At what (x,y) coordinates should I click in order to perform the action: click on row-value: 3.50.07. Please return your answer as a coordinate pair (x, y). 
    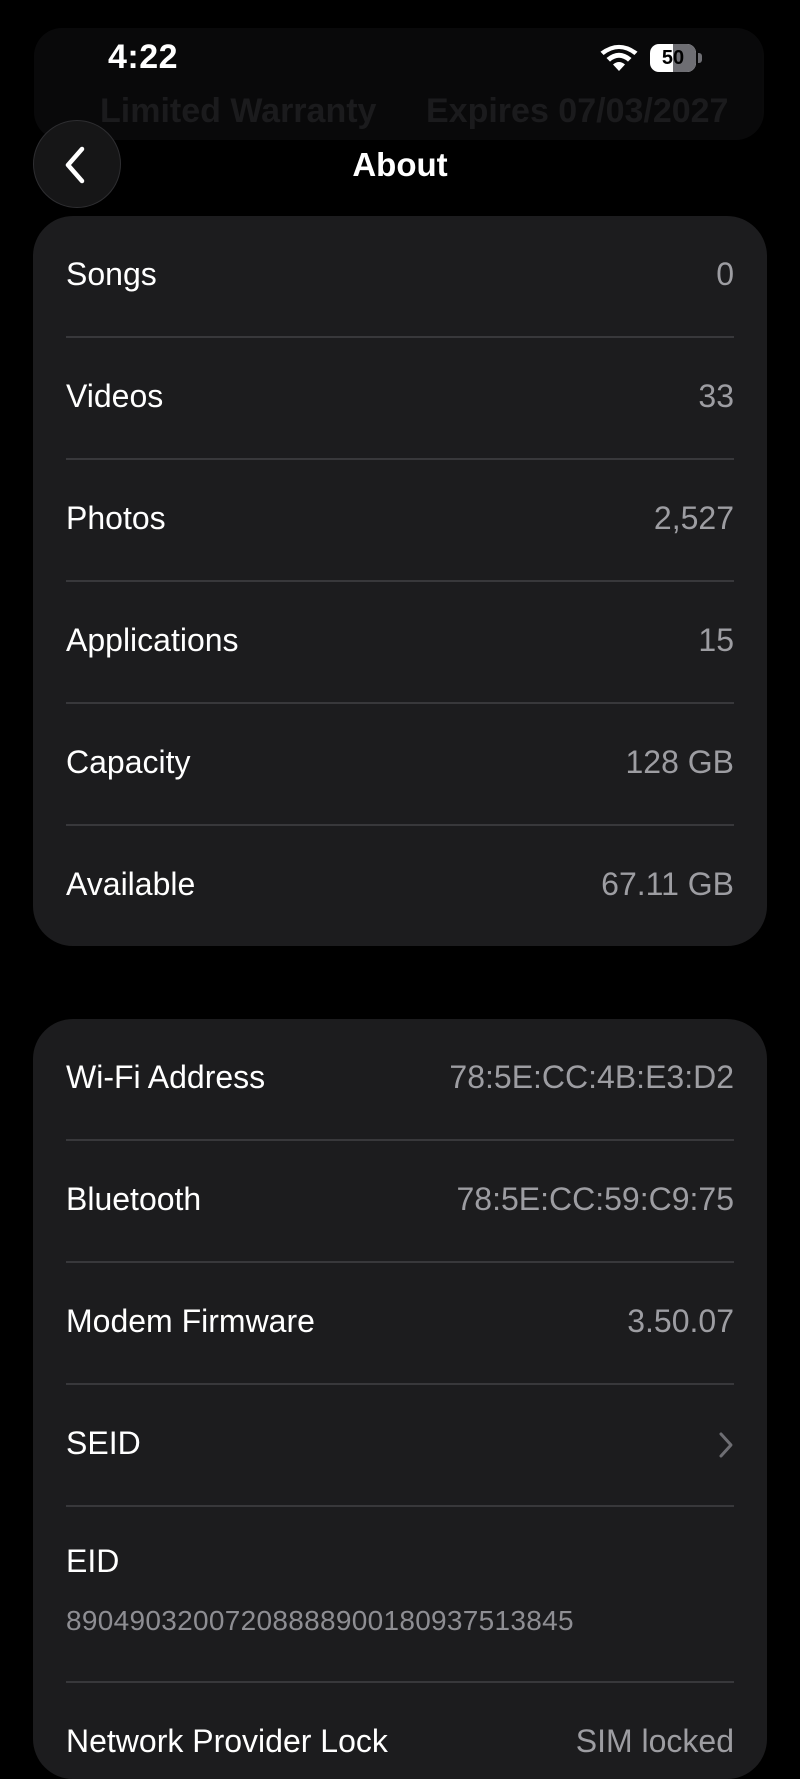
    Looking at the image, I should click on (680, 1321).